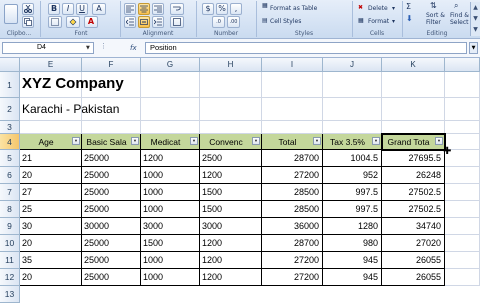  I want to click on find-select-label-2: Select, so click(459, 23).